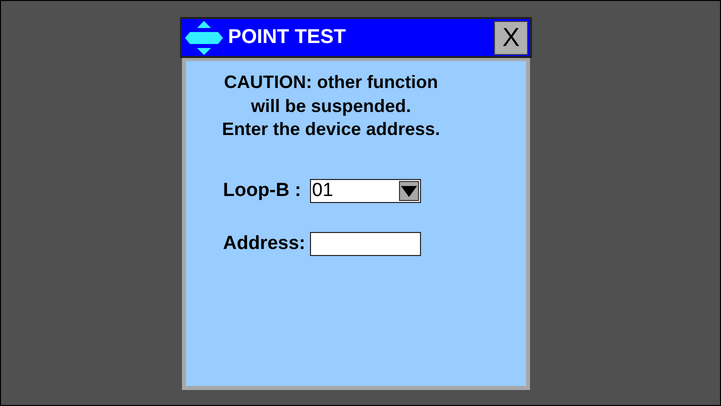 This screenshot has width=721, height=406. What do you see at coordinates (204, 38) in the screenshot?
I see `move-arrows-icon` at bounding box center [204, 38].